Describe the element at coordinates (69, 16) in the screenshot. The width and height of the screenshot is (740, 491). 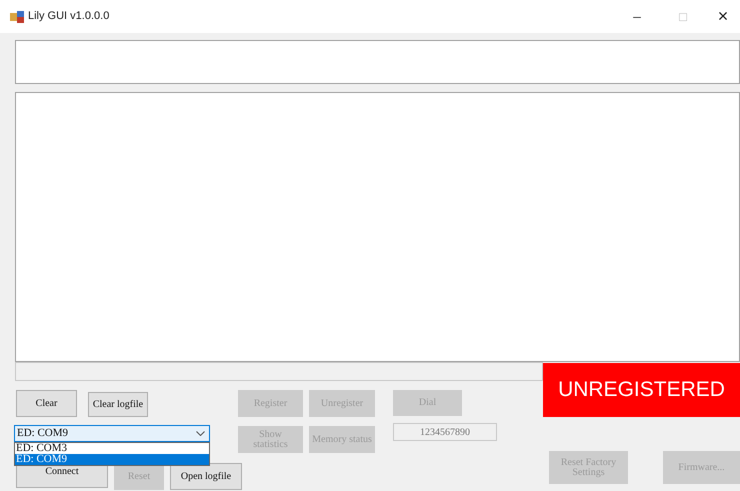
I see `window-title: Lily GUI v1.0.0.0` at that location.